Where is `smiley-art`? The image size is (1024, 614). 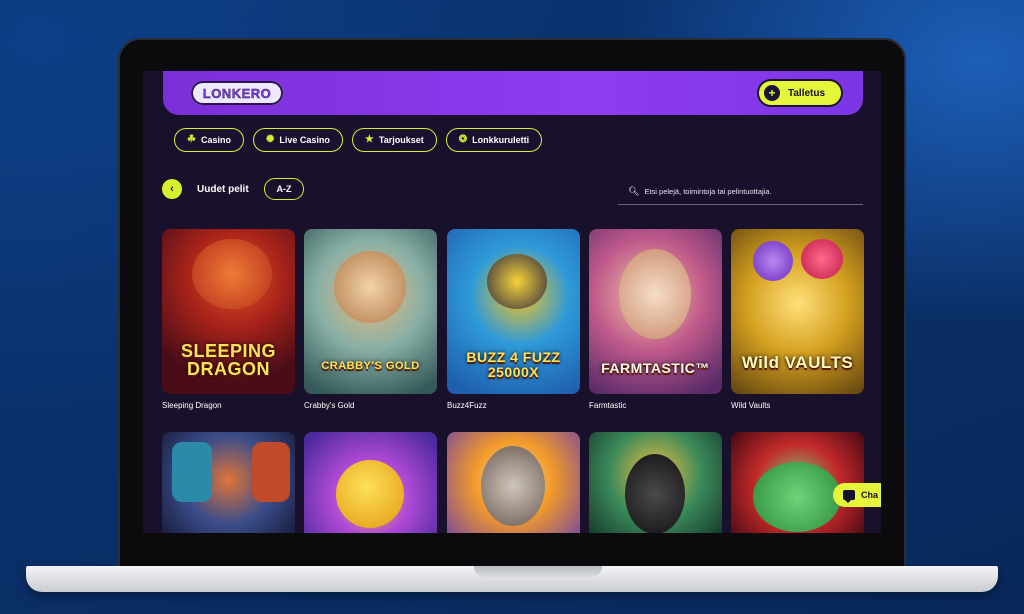 smiley-art is located at coordinates (370, 494).